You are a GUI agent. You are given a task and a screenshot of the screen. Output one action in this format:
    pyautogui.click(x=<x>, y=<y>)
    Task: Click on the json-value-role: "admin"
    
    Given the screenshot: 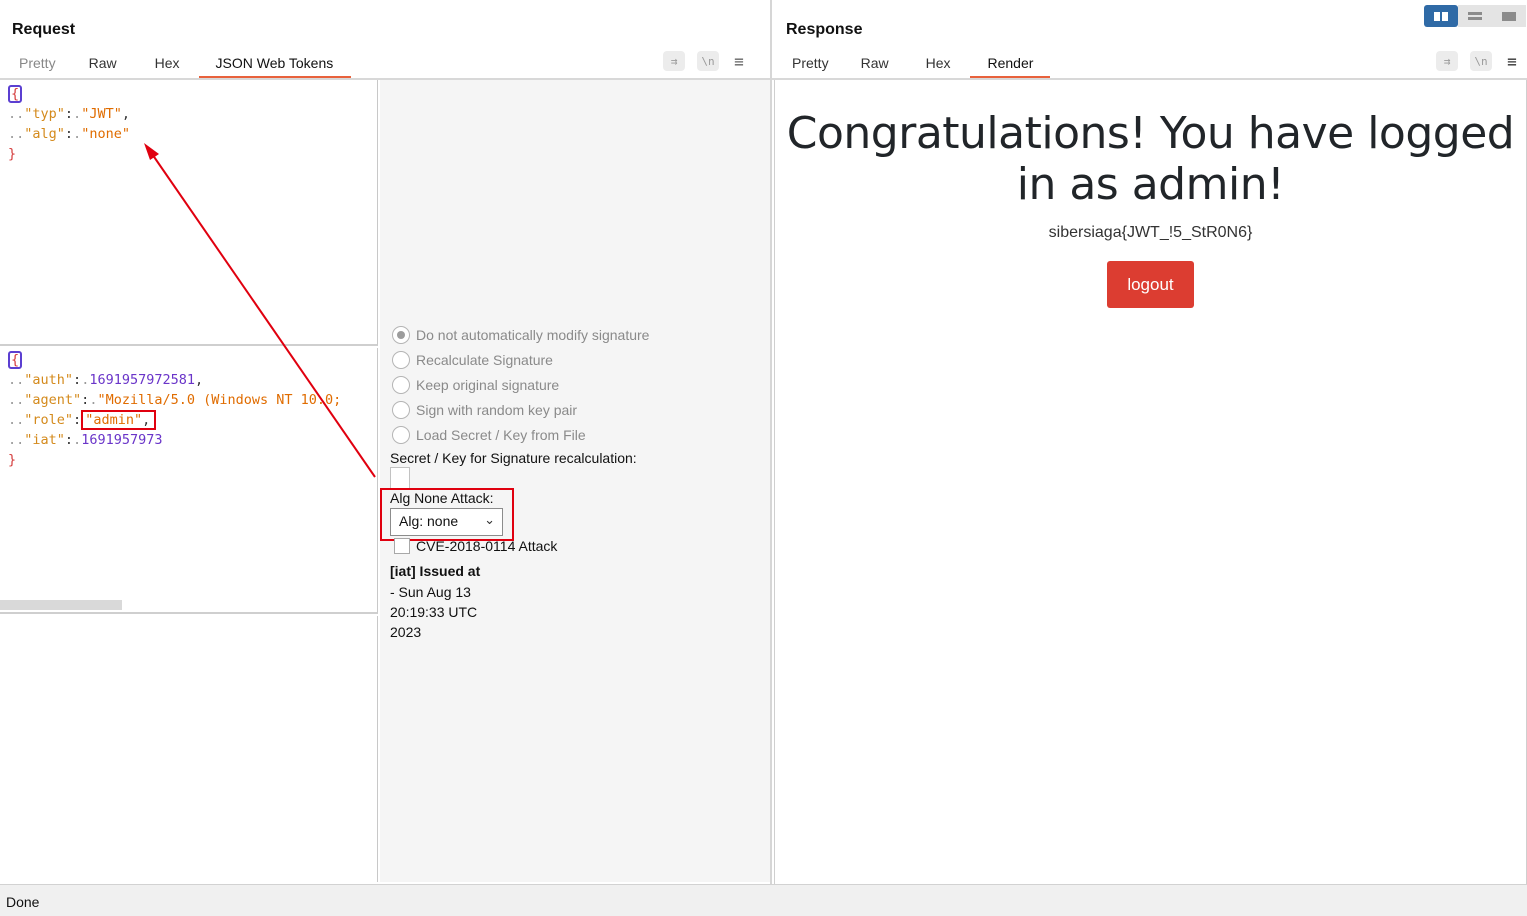 What is the action you would take?
    pyautogui.click(x=114, y=420)
    